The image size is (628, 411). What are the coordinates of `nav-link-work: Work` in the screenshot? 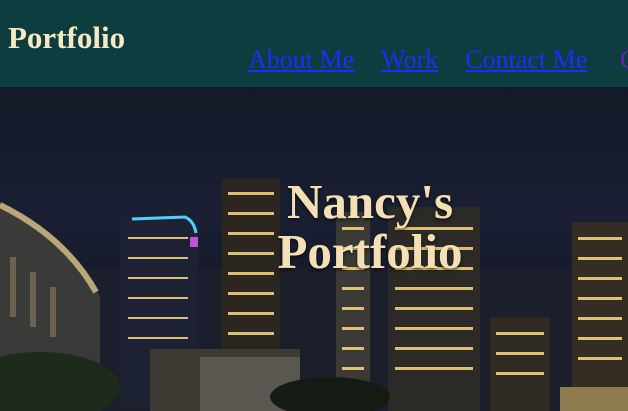 It's located at (409, 60).